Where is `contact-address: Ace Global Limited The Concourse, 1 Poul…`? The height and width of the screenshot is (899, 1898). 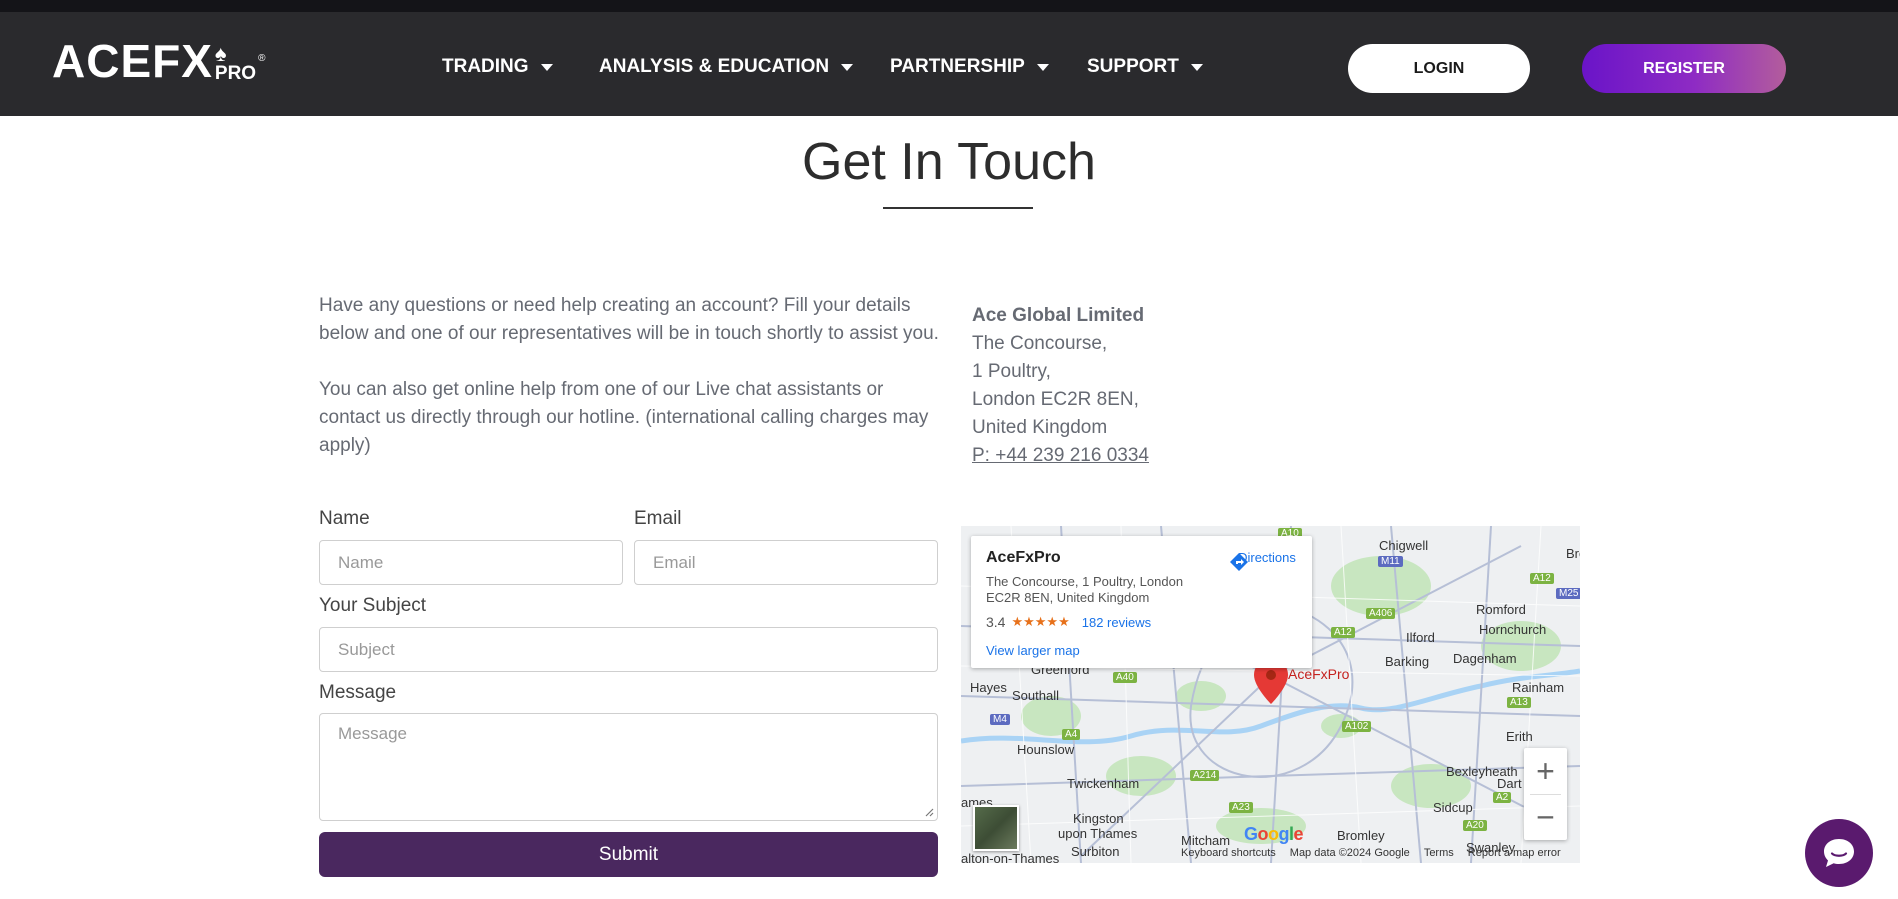
contact-address: Ace Global Limited The Concourse, 1 Poul… is located at coordinates (1060, 386).